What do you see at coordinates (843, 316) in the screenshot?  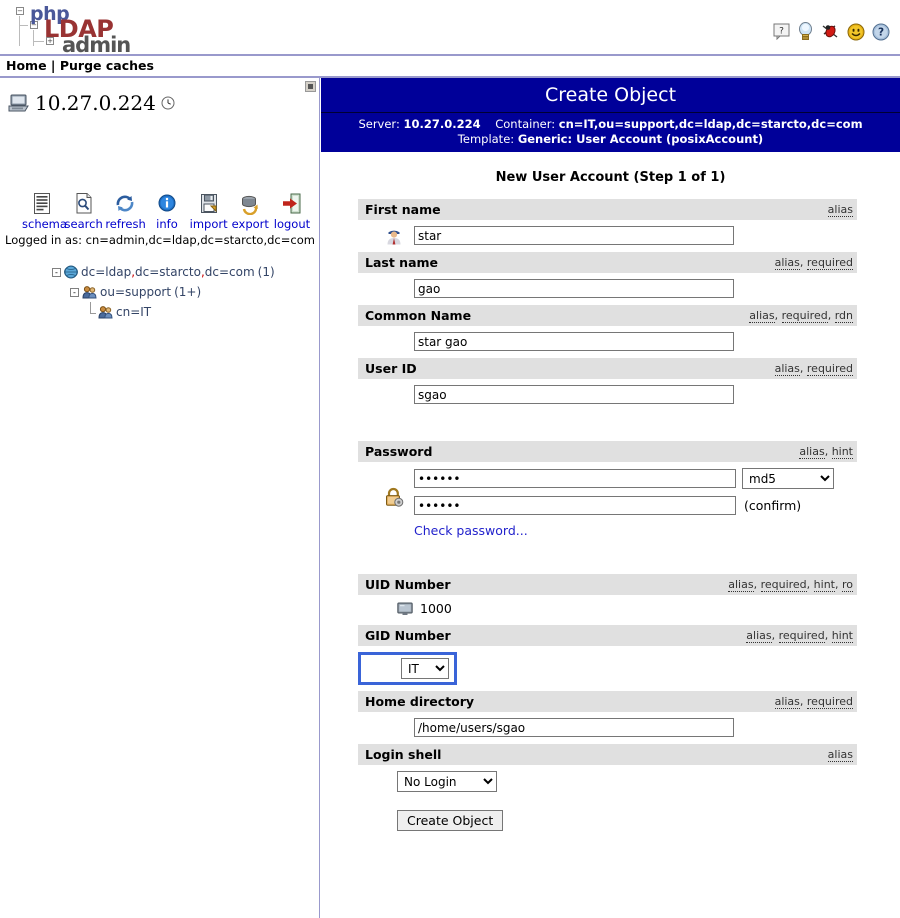 I see `hint-rdn: rdn` at bounding box center [843, 316].